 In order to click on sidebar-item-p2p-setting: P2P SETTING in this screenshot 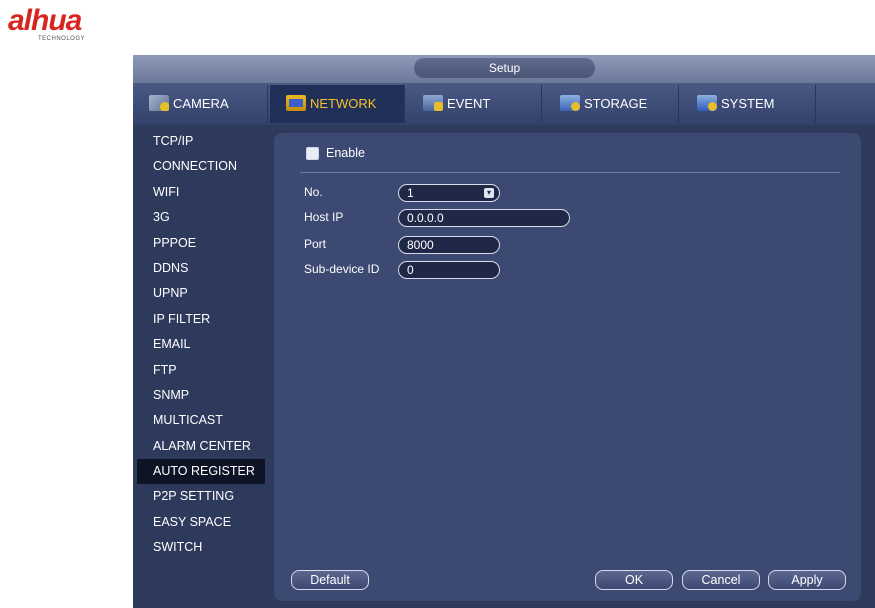, I will do `click(201, 496)`.